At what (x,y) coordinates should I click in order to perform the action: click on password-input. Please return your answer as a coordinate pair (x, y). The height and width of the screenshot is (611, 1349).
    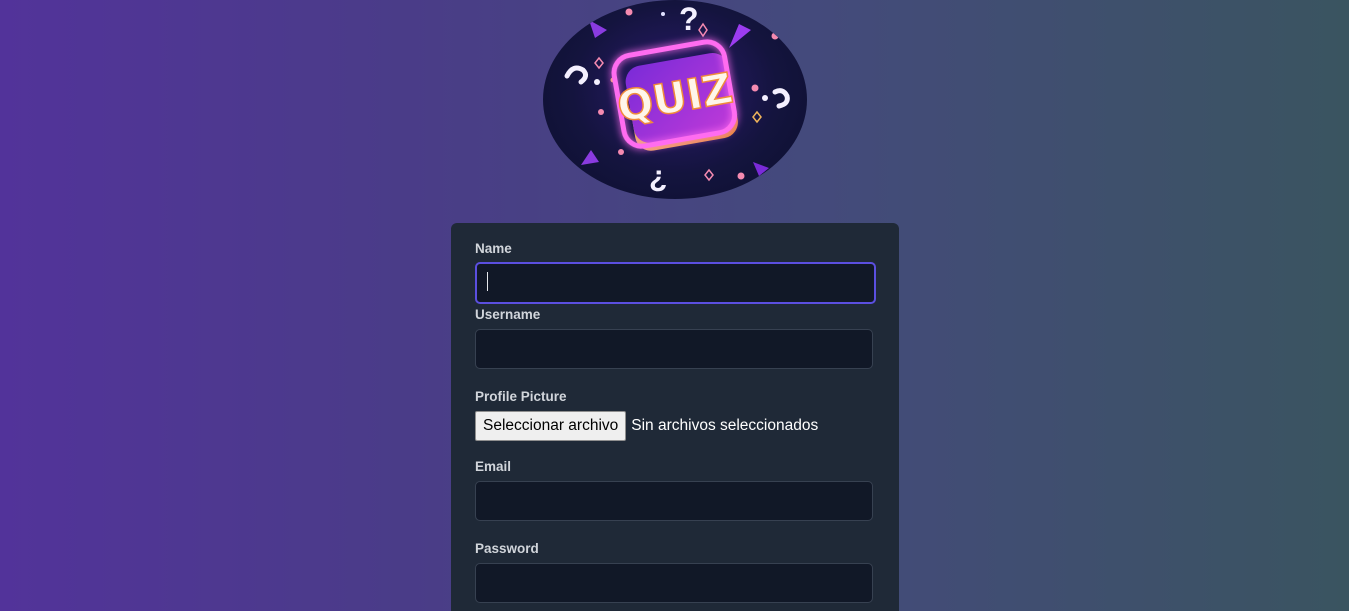
    Looking at the image, I should click on (674, 583).